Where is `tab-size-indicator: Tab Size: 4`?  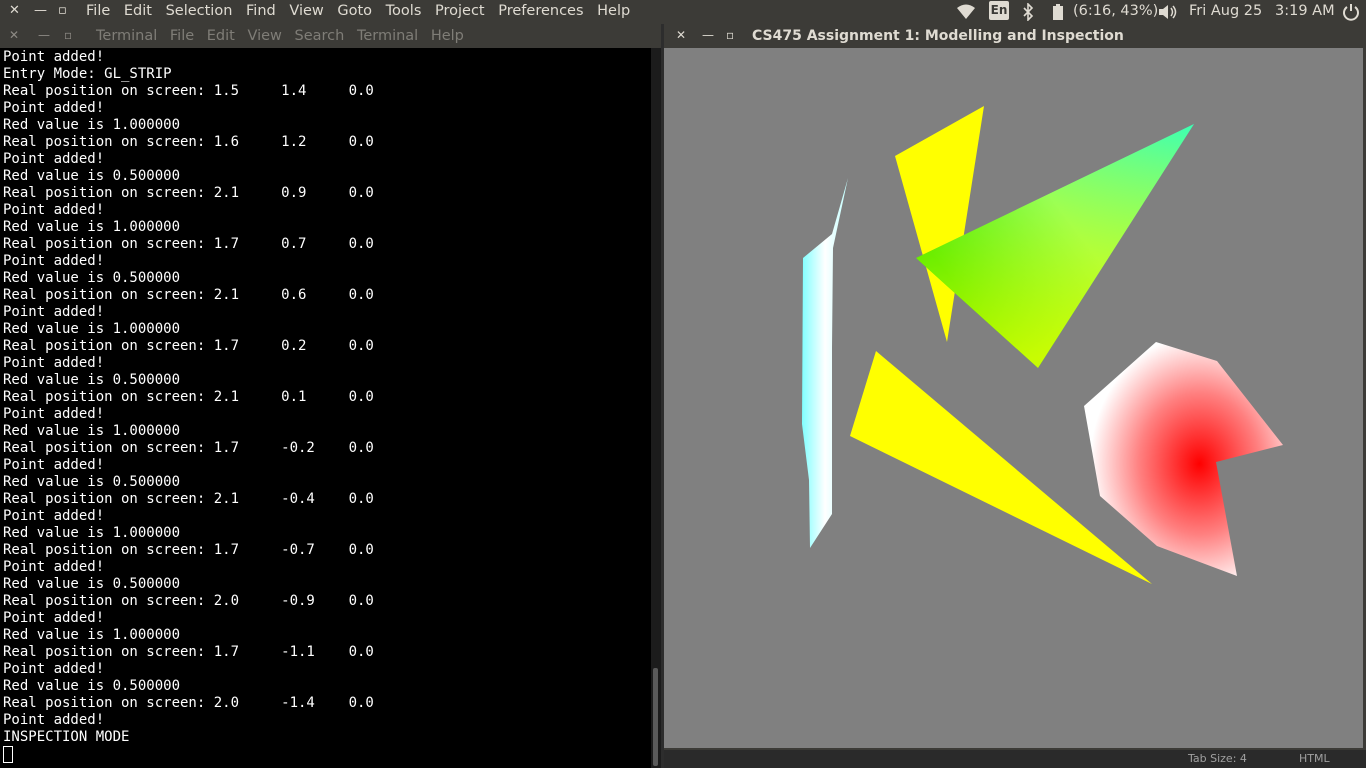 tab-size-indicator: Tab Size: 4 is located at coordinates (1217, 758).